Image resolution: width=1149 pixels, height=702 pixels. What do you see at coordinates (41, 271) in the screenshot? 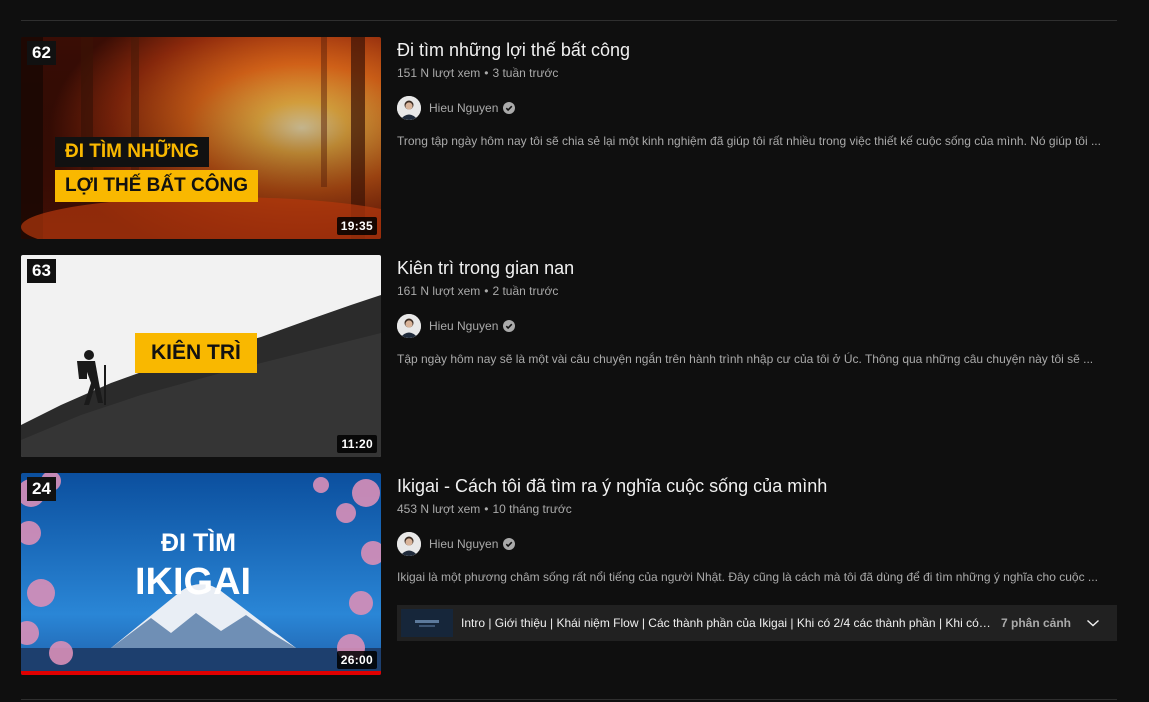
I see `episode-badge: 63` at bounding box center [41, 271].